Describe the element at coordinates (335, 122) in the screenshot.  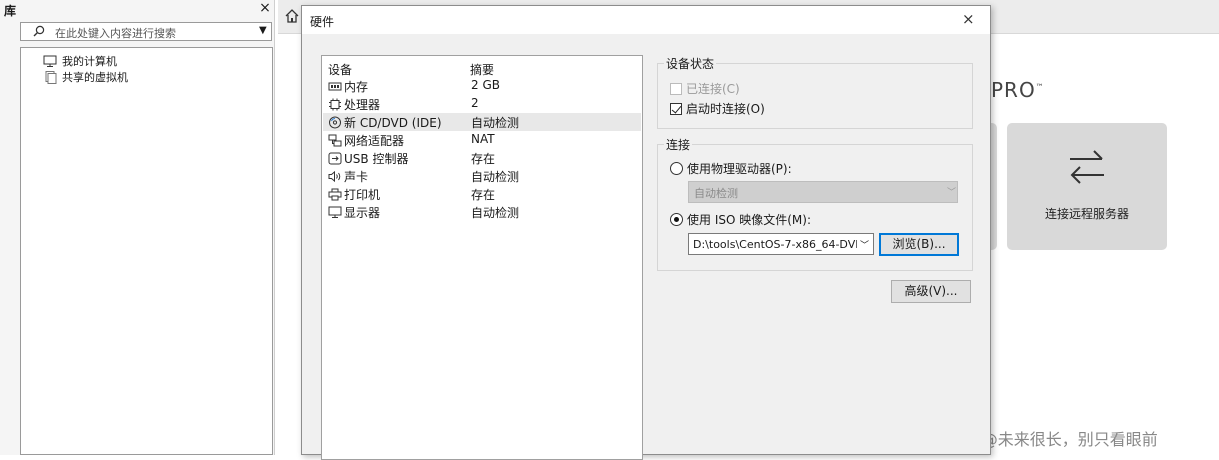
I see `cd-icon` at that location.